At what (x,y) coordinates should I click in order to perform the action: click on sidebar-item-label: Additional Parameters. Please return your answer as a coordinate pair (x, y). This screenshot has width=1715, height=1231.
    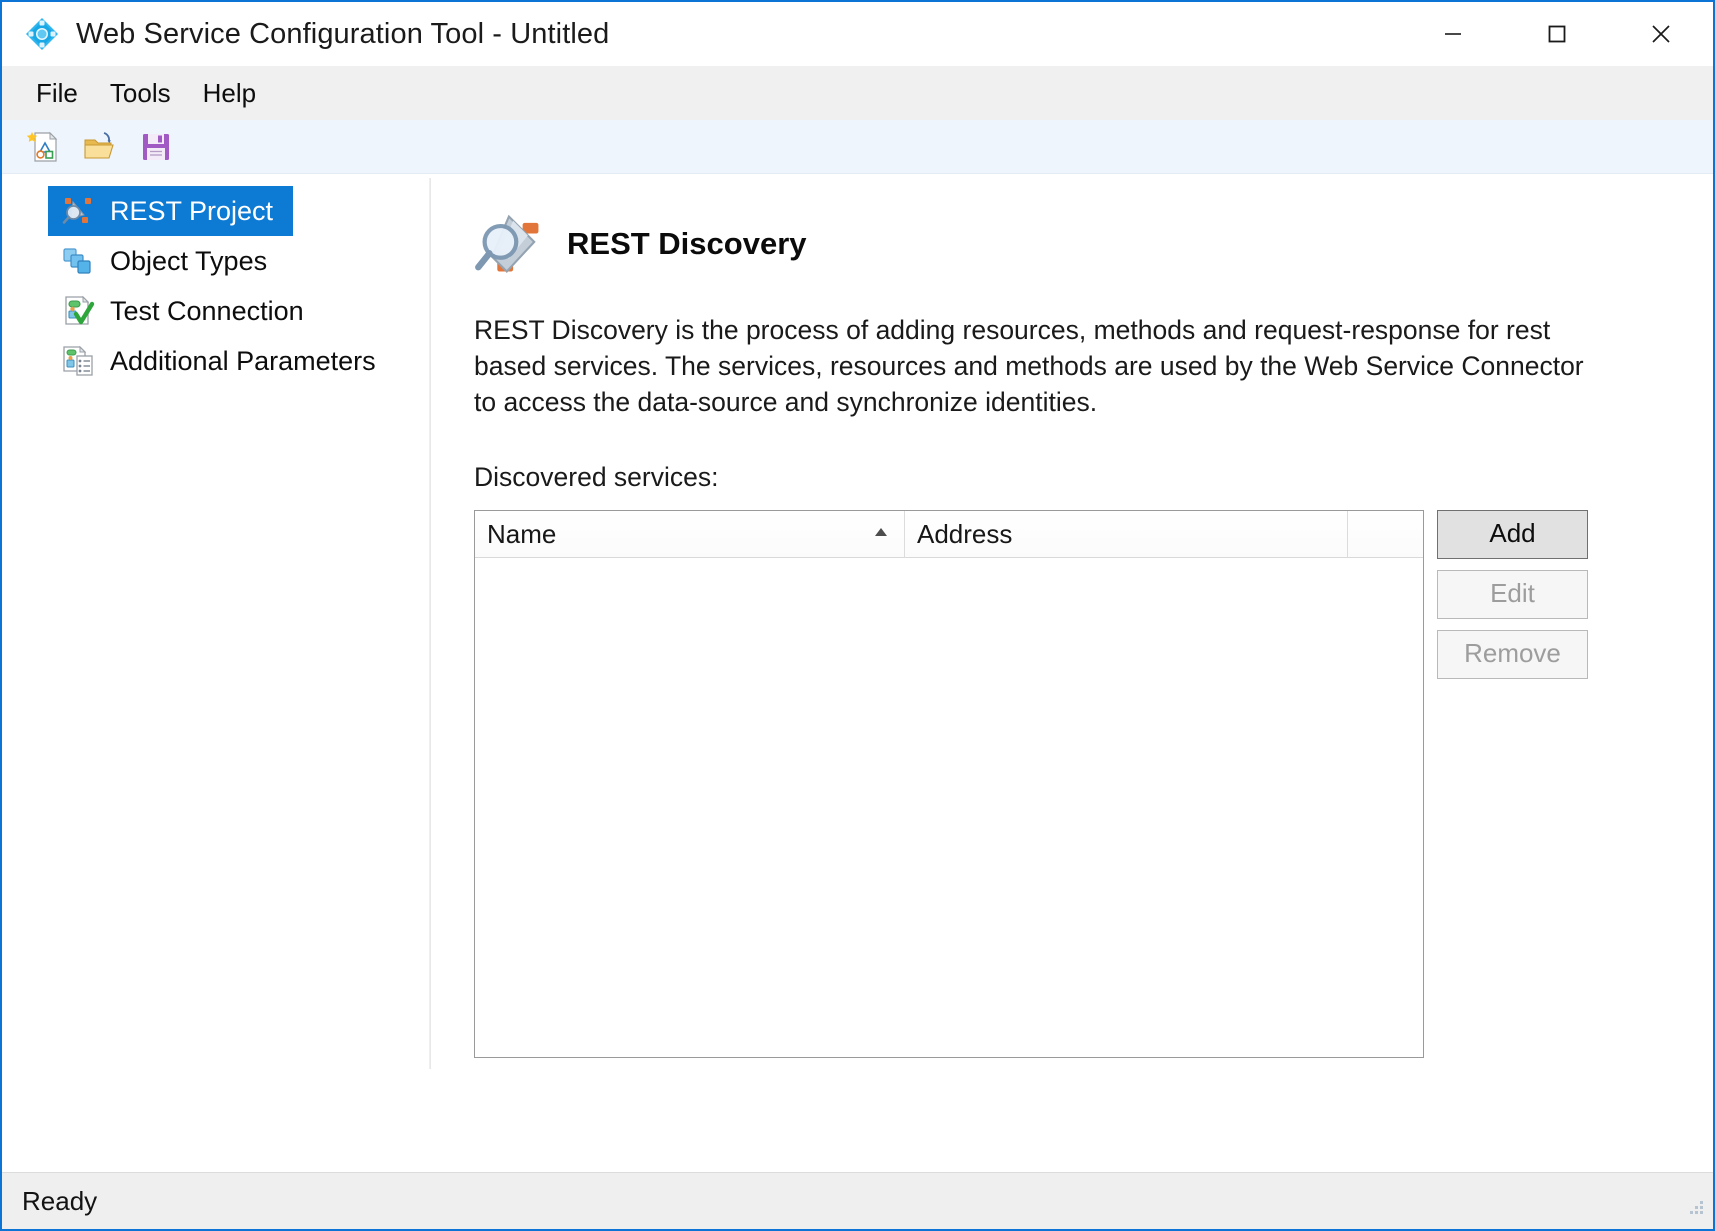
    Looking at the image, I should click on (243, 360).